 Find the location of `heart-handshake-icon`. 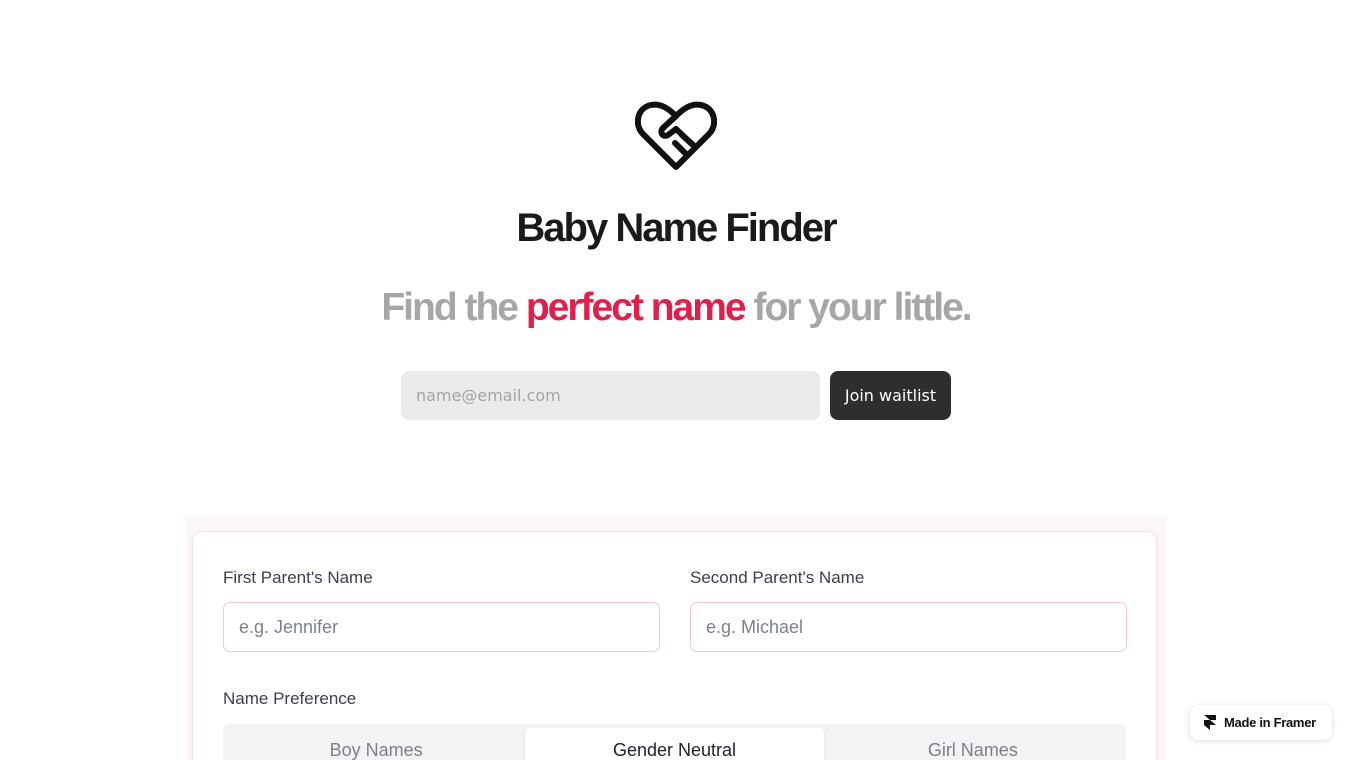

heart-handshake-icon is located at coordinates (676, 136).